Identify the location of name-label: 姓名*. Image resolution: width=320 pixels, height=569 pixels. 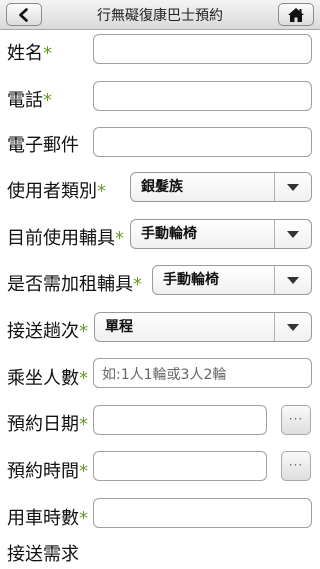
(29, 53).